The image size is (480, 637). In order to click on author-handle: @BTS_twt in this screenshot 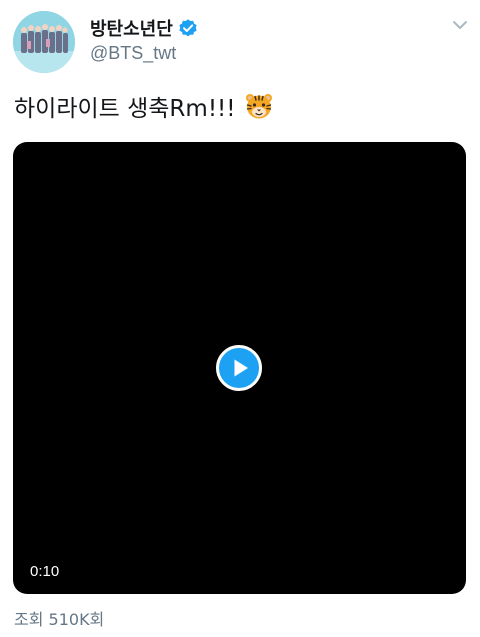, I will do `click(133, 53)`.